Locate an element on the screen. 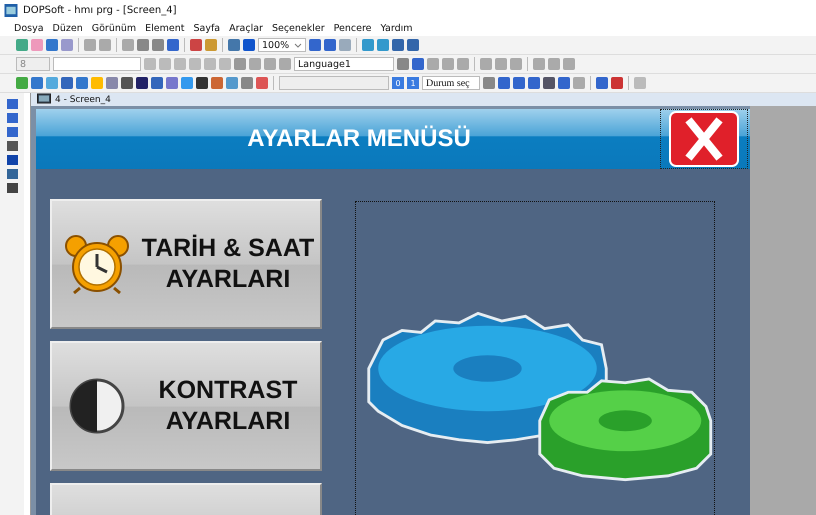 Image resolution: width=816 pixels, height=515 pixels. app-icon is located at coordinates (11, 10).